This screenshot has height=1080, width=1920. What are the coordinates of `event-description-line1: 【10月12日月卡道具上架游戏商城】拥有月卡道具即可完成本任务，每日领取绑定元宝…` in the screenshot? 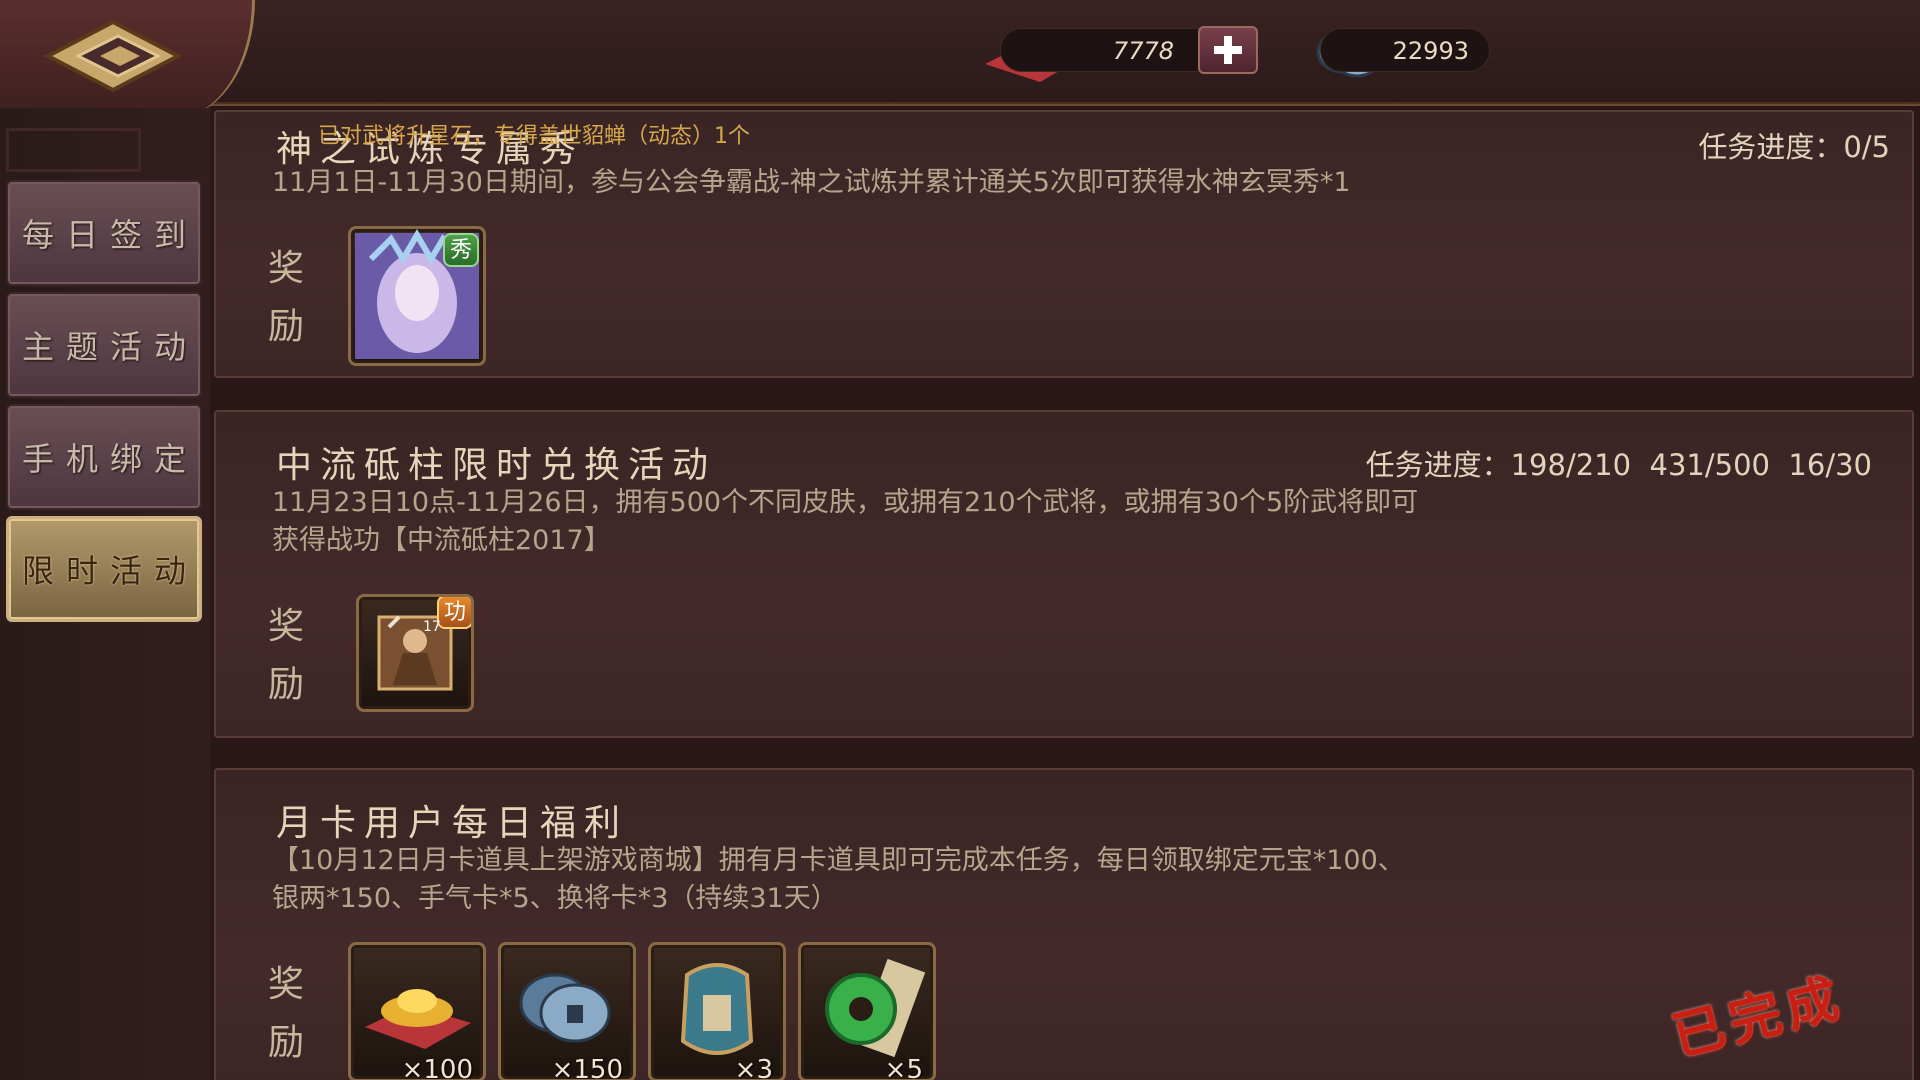 It's located at (838, 860).